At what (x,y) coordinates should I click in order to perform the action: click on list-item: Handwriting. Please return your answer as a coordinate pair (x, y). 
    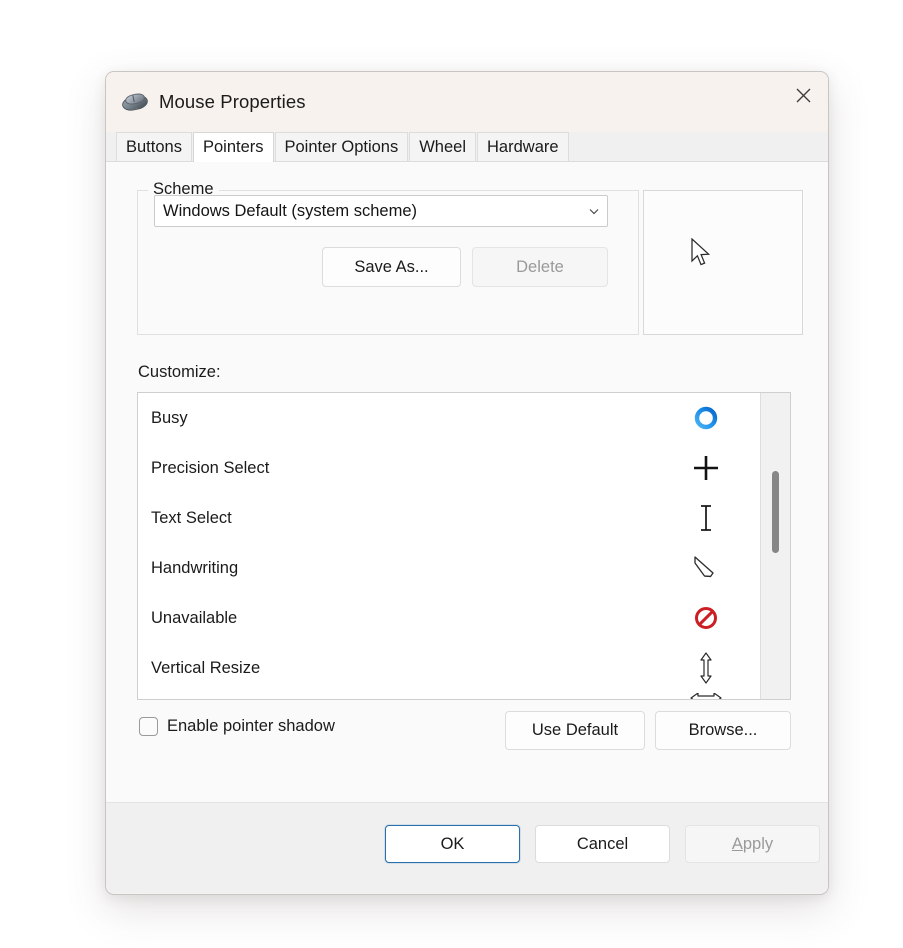
    Looking at the image, I should click on (464, 568).